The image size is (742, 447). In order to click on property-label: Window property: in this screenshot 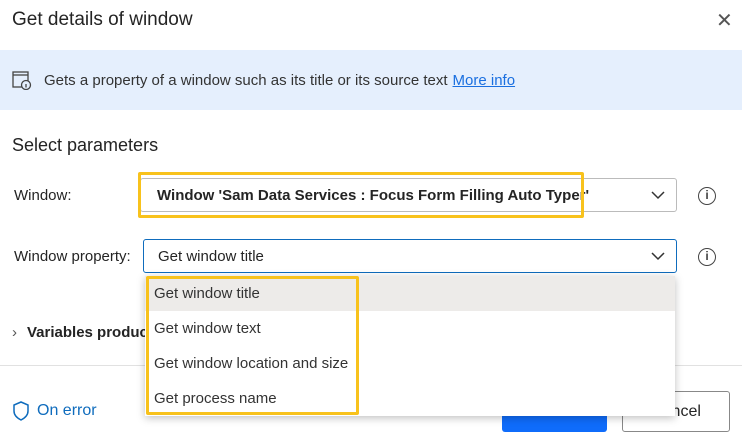, I will do `click(72, 256)`.